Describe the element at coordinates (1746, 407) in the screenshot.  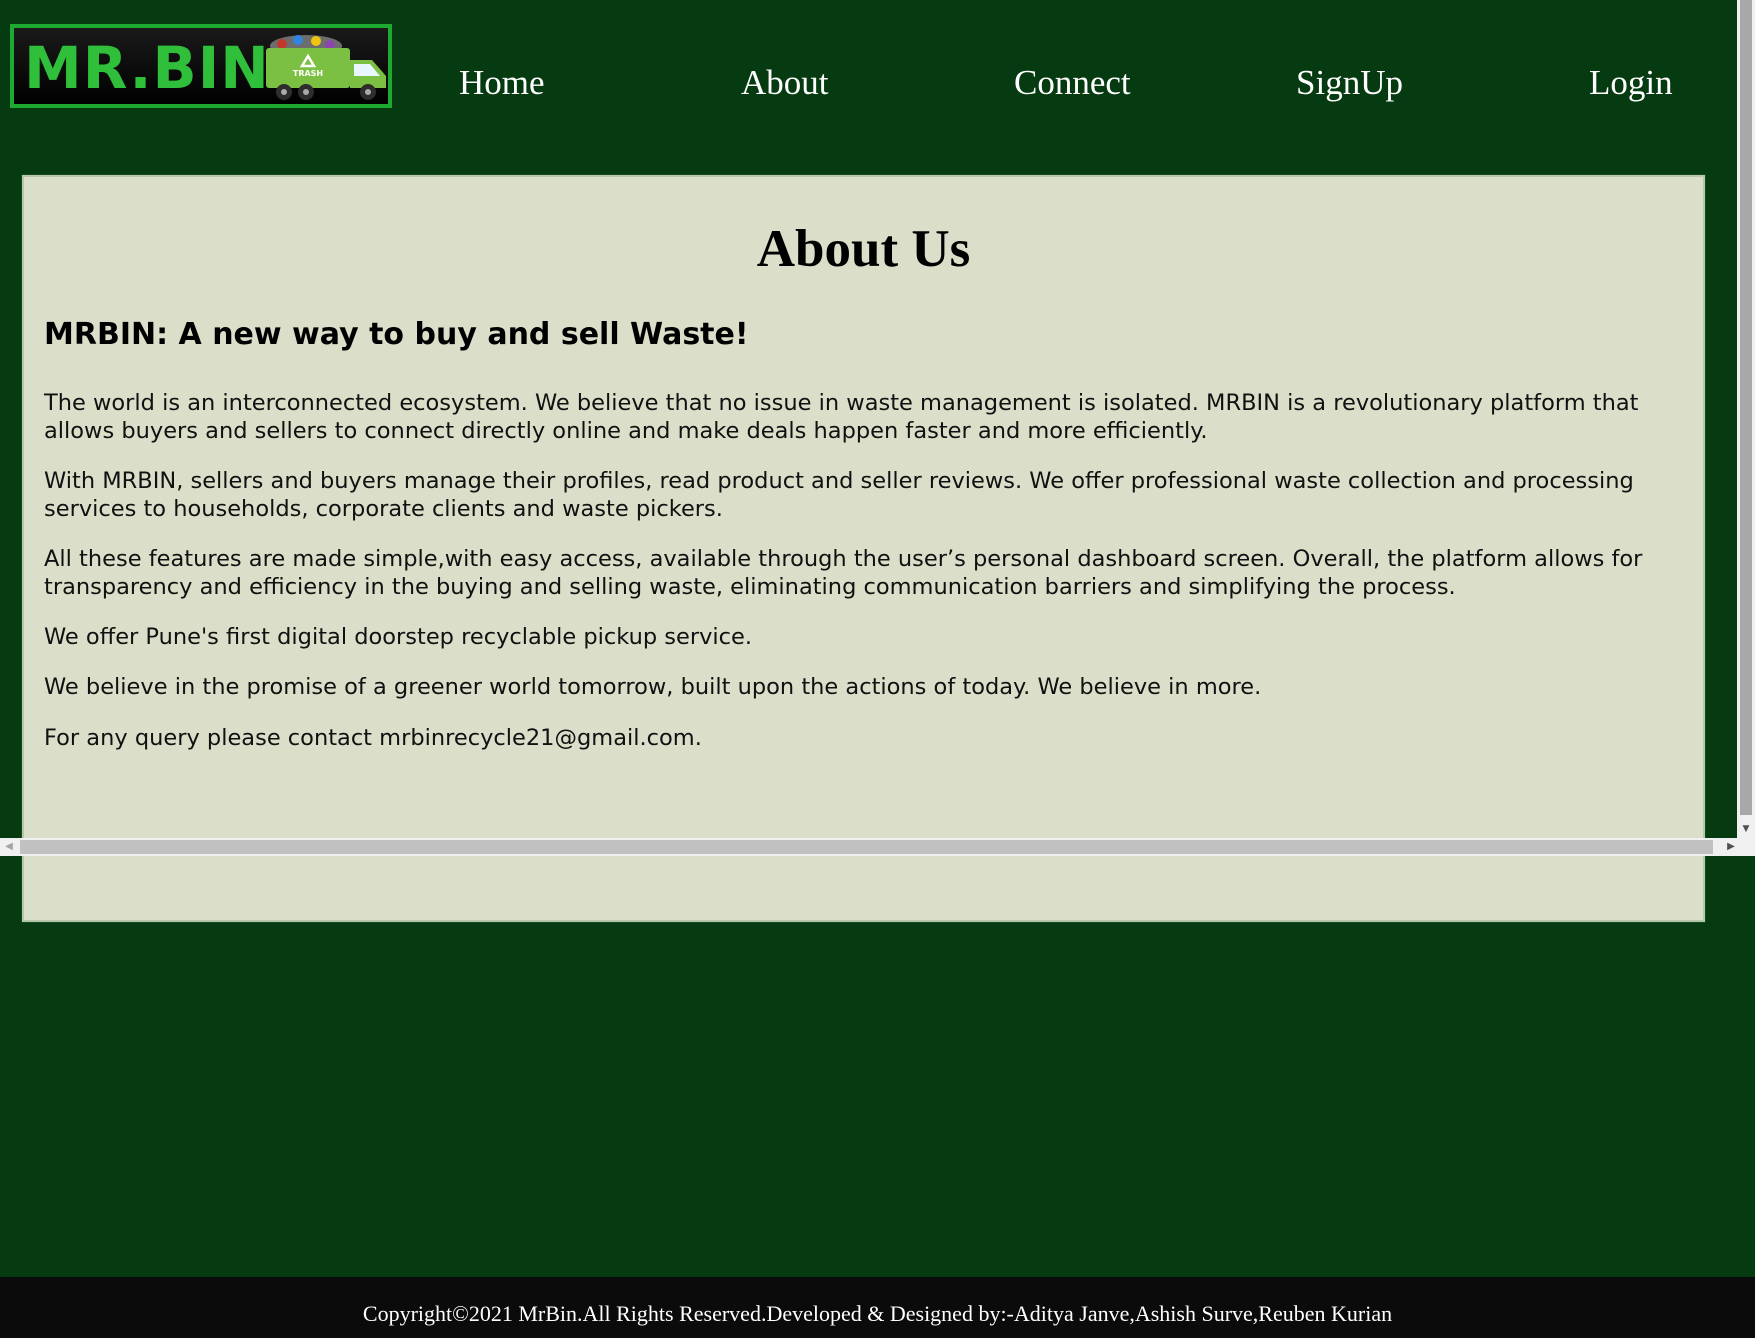
I see `vertical-scrollbar-thumb` at that location.